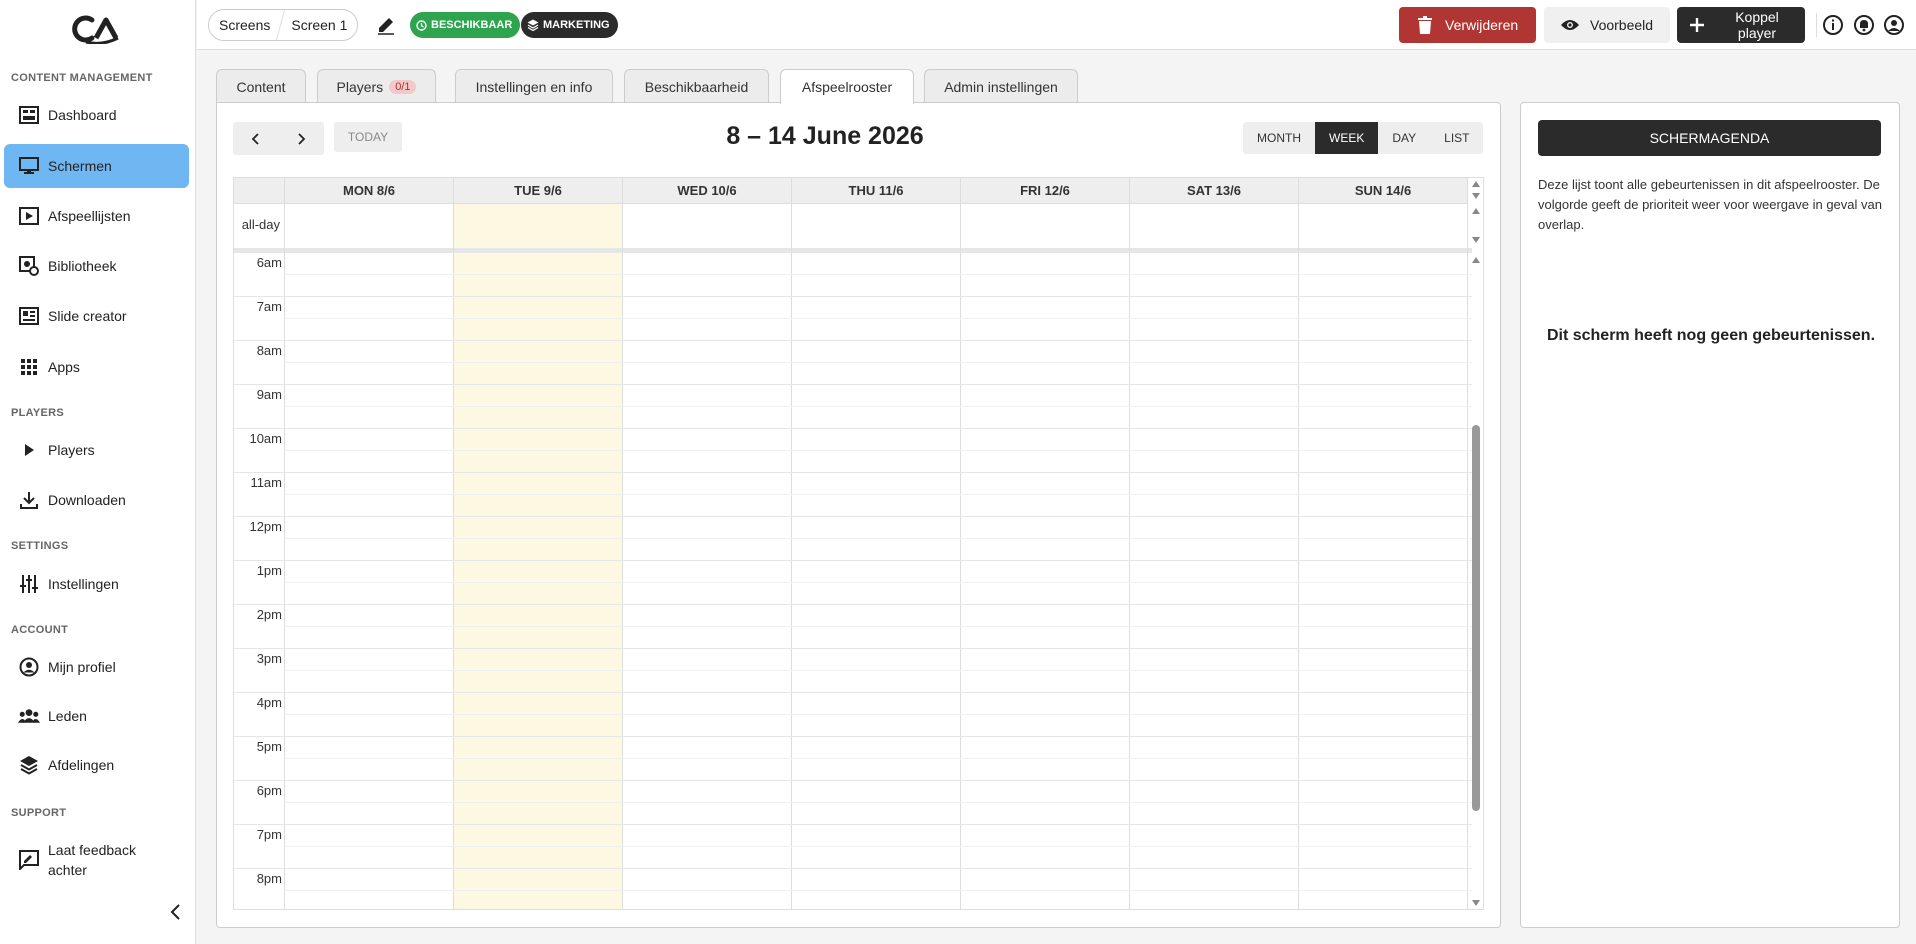 The image size is (1916, 944). Describe the element at coordinates (269, 394) in the screenshot. I see `time-slot-label: 9am` at that location.